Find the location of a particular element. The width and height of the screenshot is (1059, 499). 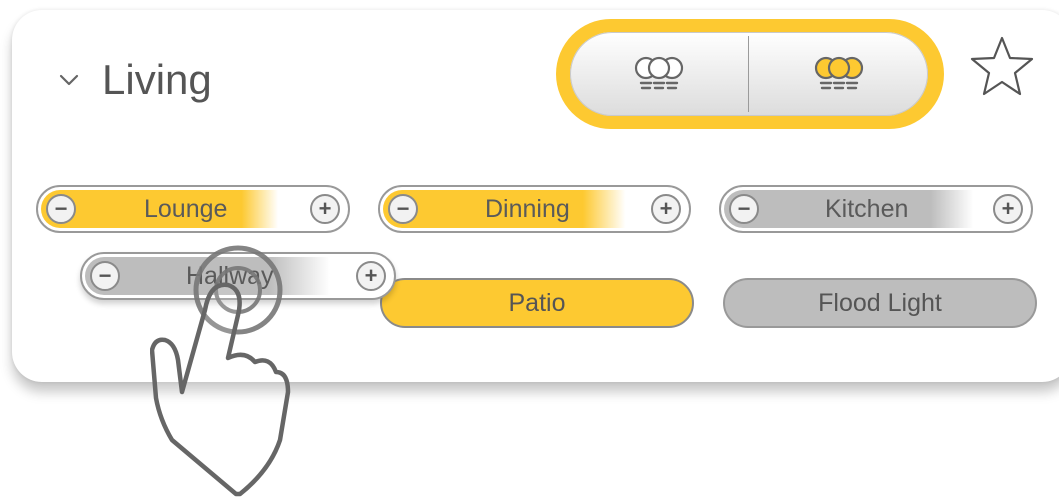

dimmer-kitchen: − Kitchen + is located at coordinates (876, 209).